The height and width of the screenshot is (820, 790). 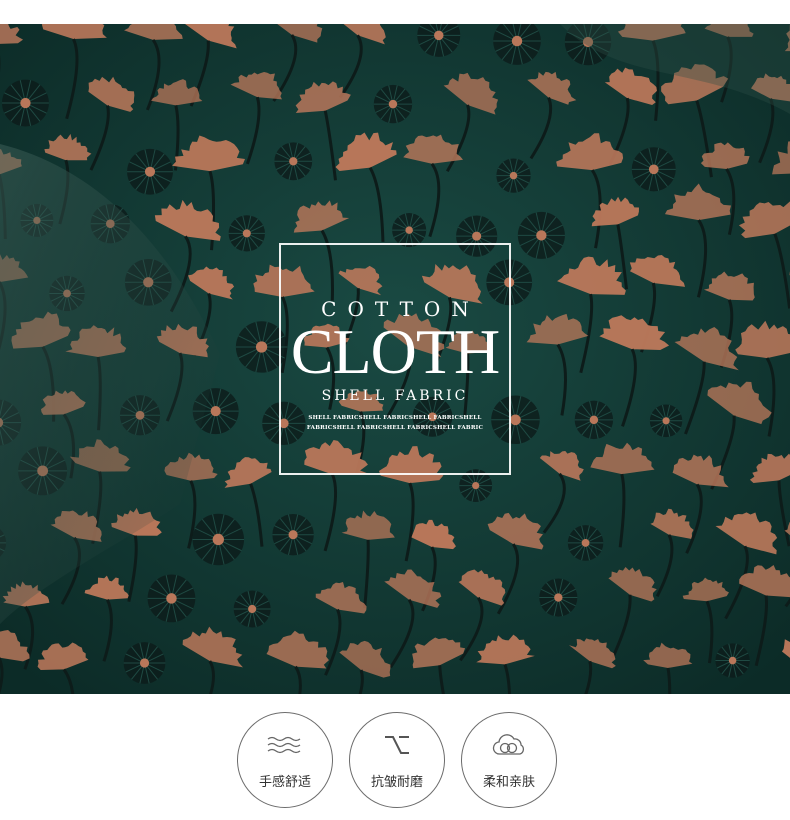 I want to click on crease-resistant-icon, so click(x=397, y=745).